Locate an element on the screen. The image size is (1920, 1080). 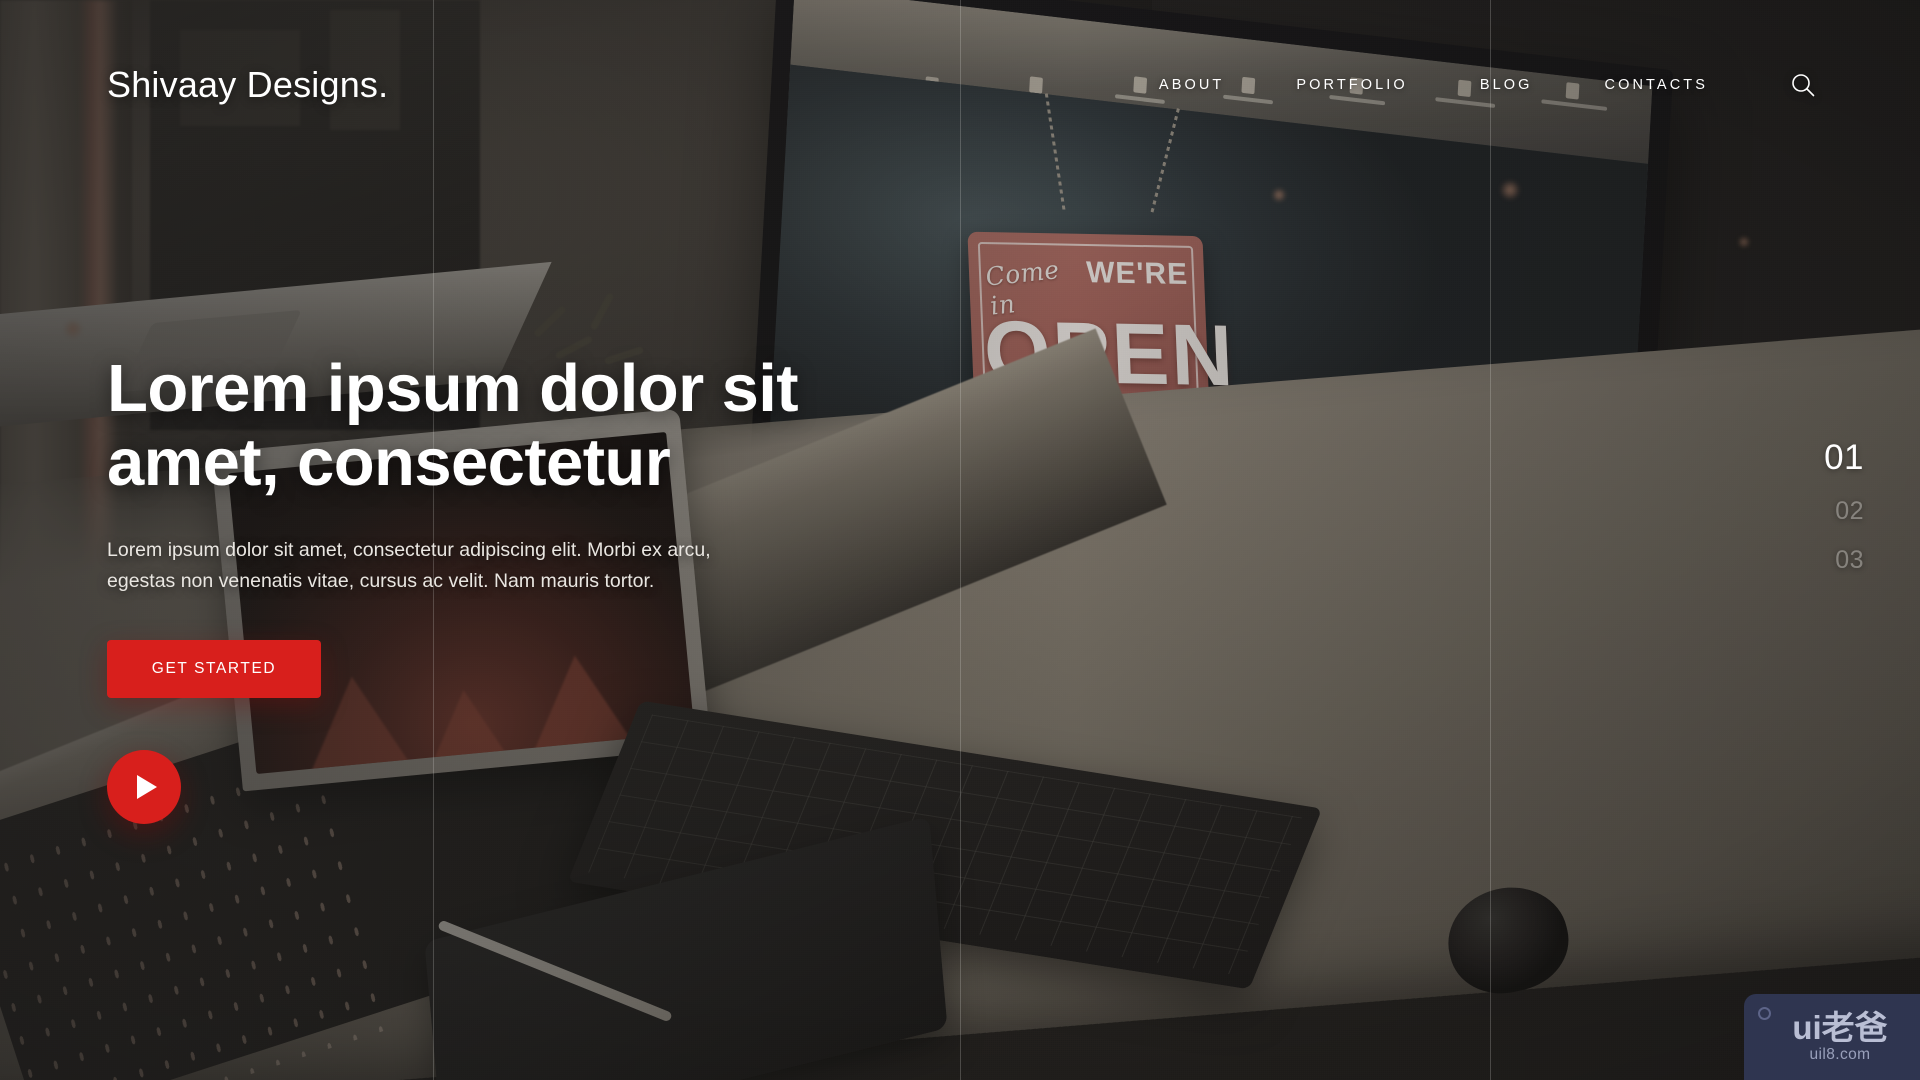
main-navigation: ABOUT PORTFOLIO BLOG CONTACTS is located at coordinates (1471, 85).